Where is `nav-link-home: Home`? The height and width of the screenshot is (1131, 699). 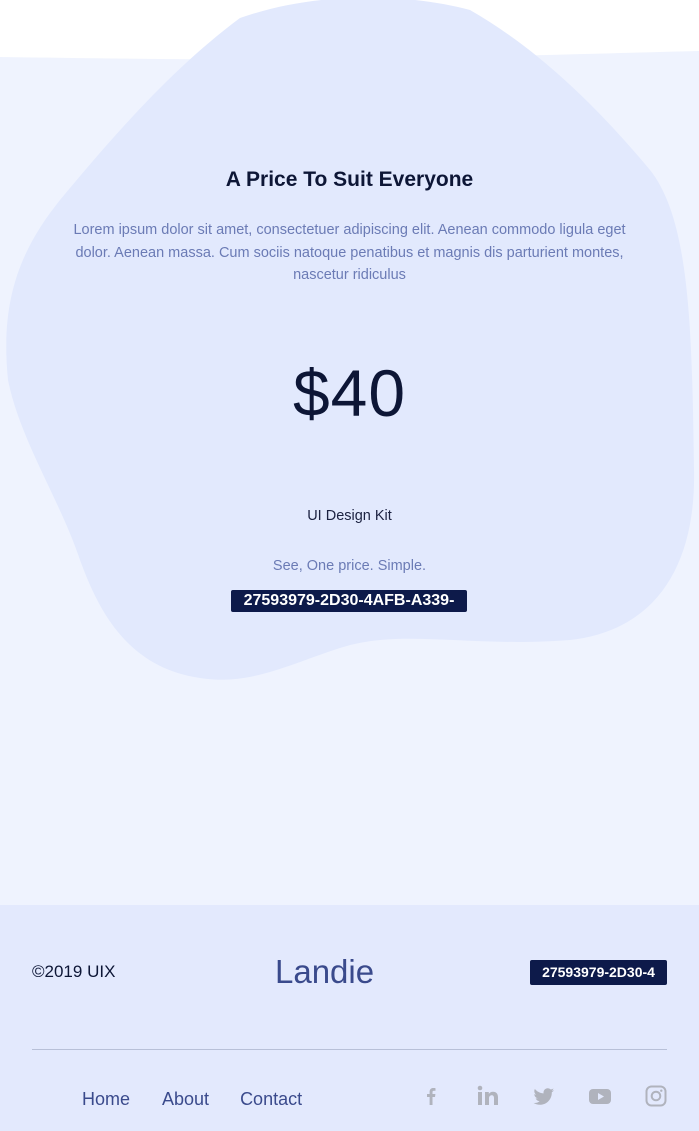
nav-link-home: Home is located at coordinates (106, 1099).